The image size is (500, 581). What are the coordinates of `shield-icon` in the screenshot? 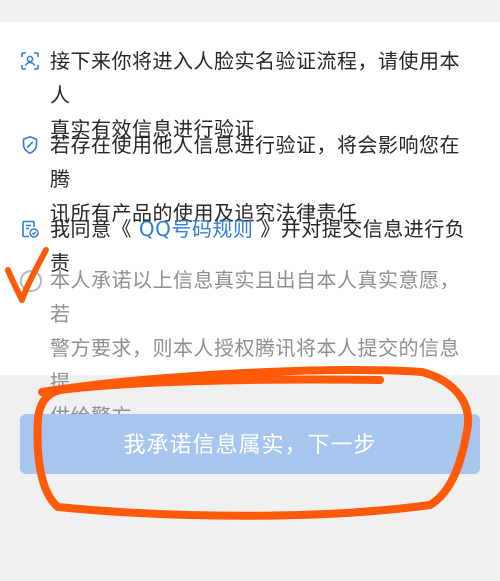 It's located at (30, 145).